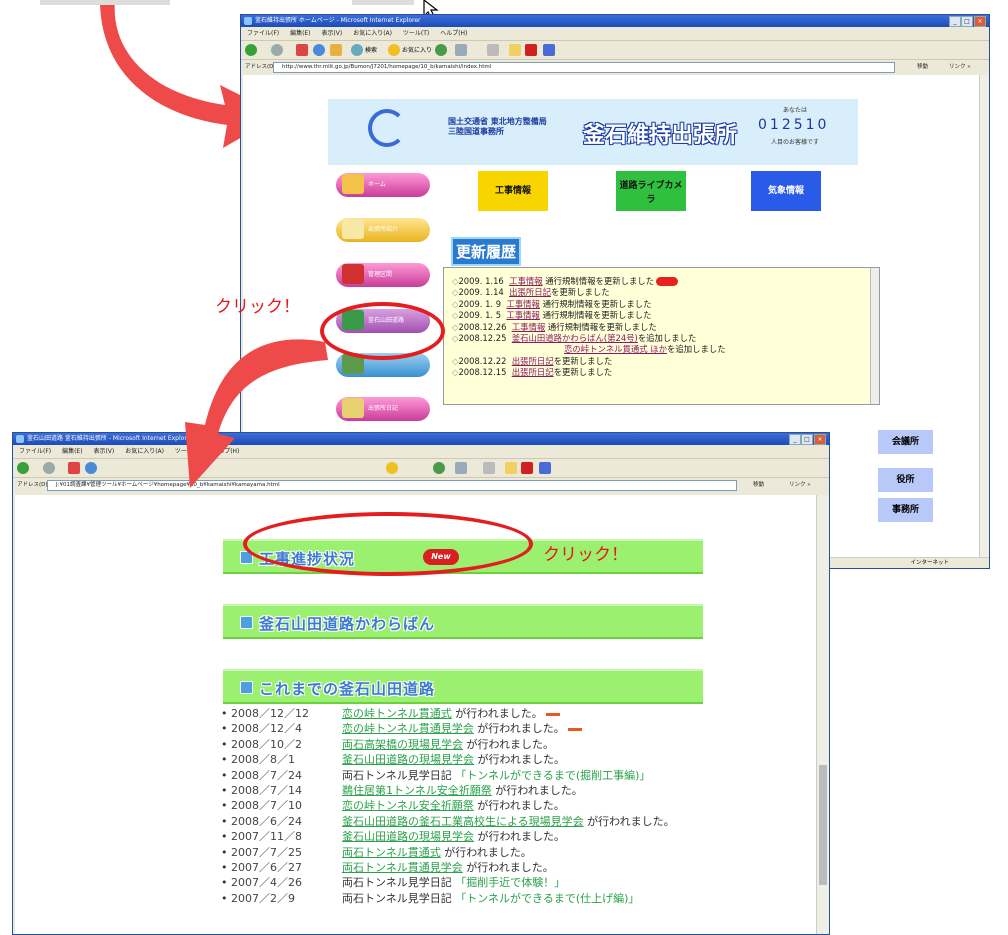 The height and width of the screenshot is (935, 1008). What do you see at coordinates (547, 898) in the screenshot?
I see `item-quote-link: 「トンネルができるまで(仕上げ編)」` at bounding box center [547, 898].